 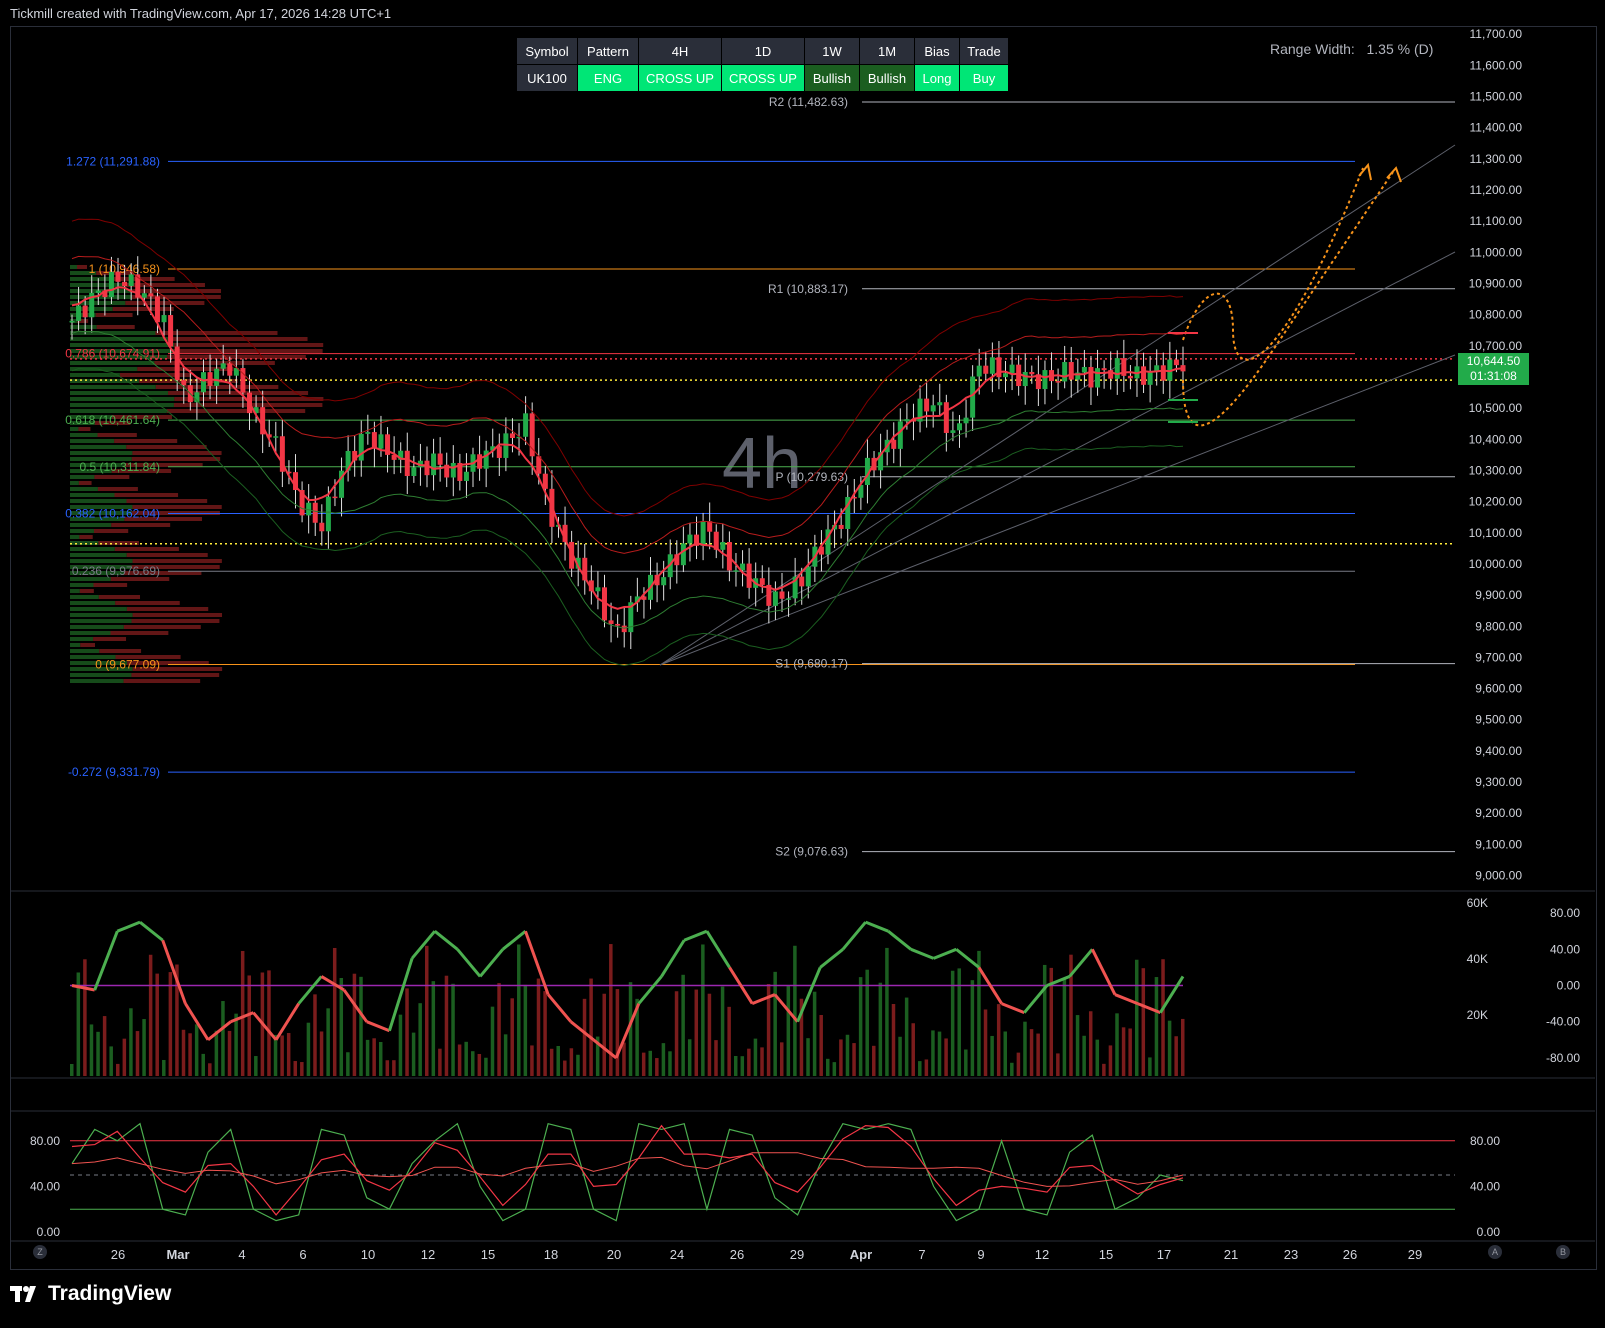 What do you see at coordinates (763, 51) in the screenshot?
I see `signal-header-cell: 1D` at bounding box center [763, 51].